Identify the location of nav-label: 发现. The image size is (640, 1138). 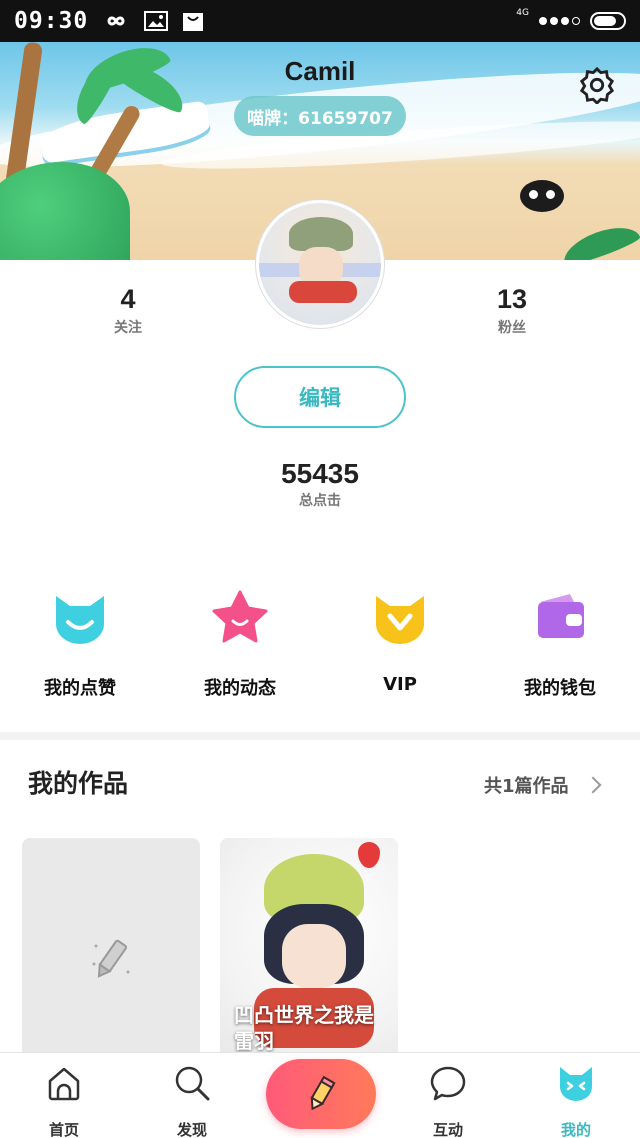
(191, 1129).